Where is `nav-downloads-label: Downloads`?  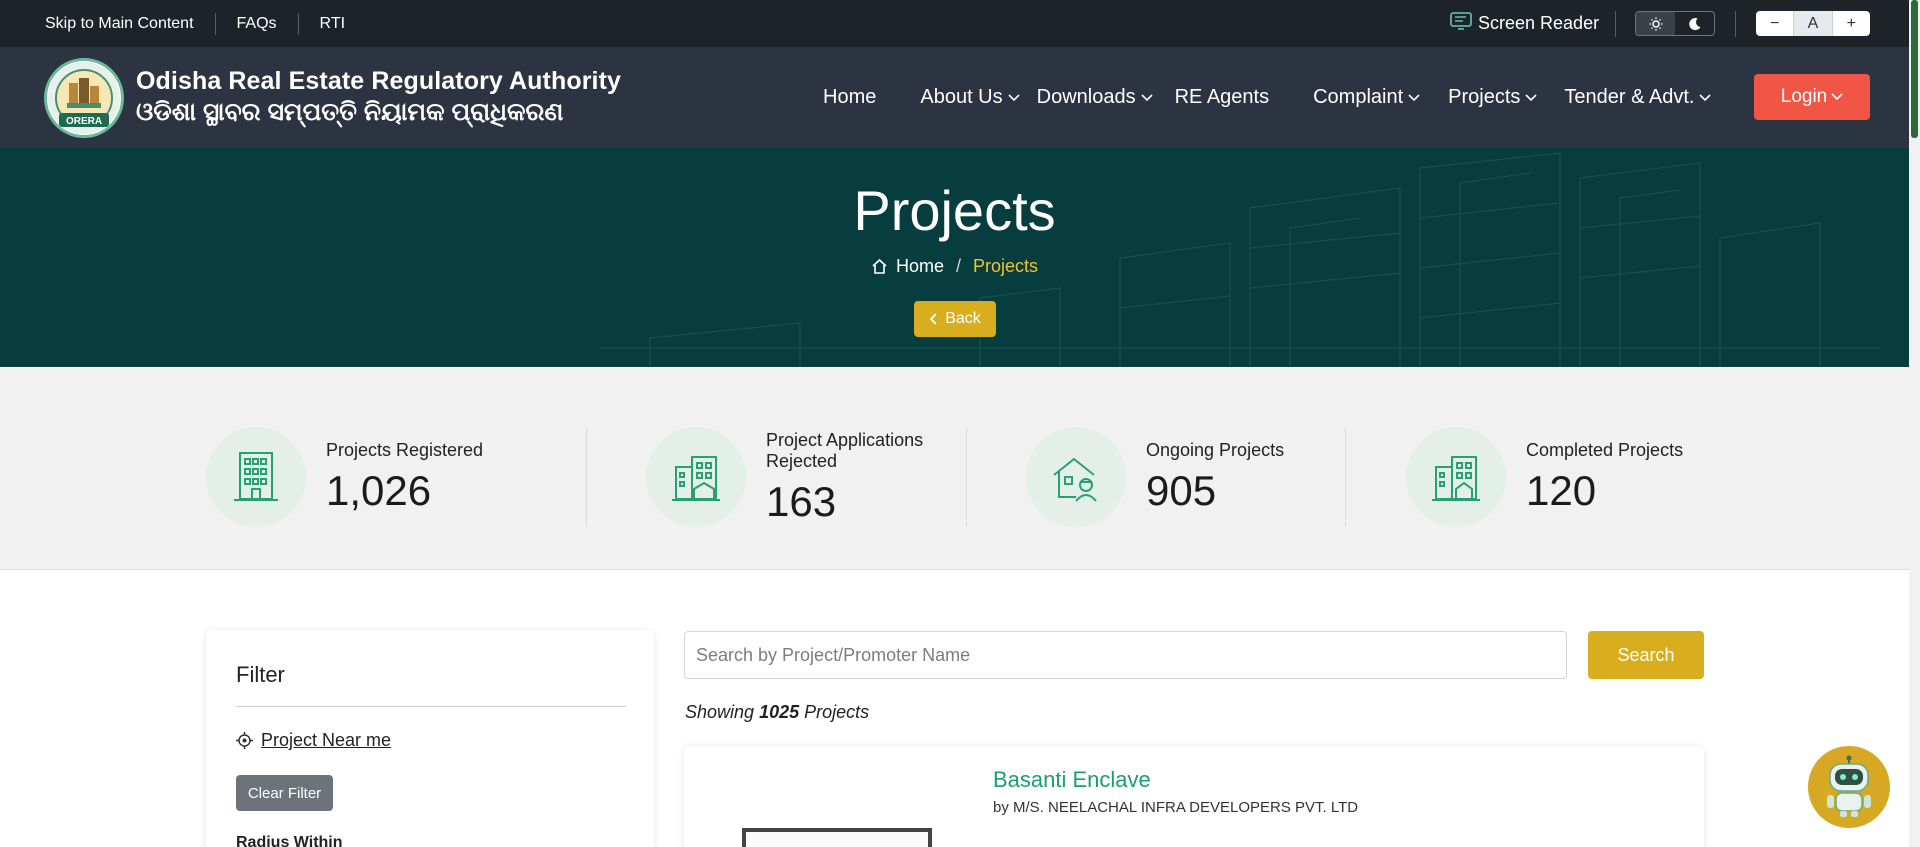 nav-downloads-label: Downloads is located at coordinates (1086, 97).